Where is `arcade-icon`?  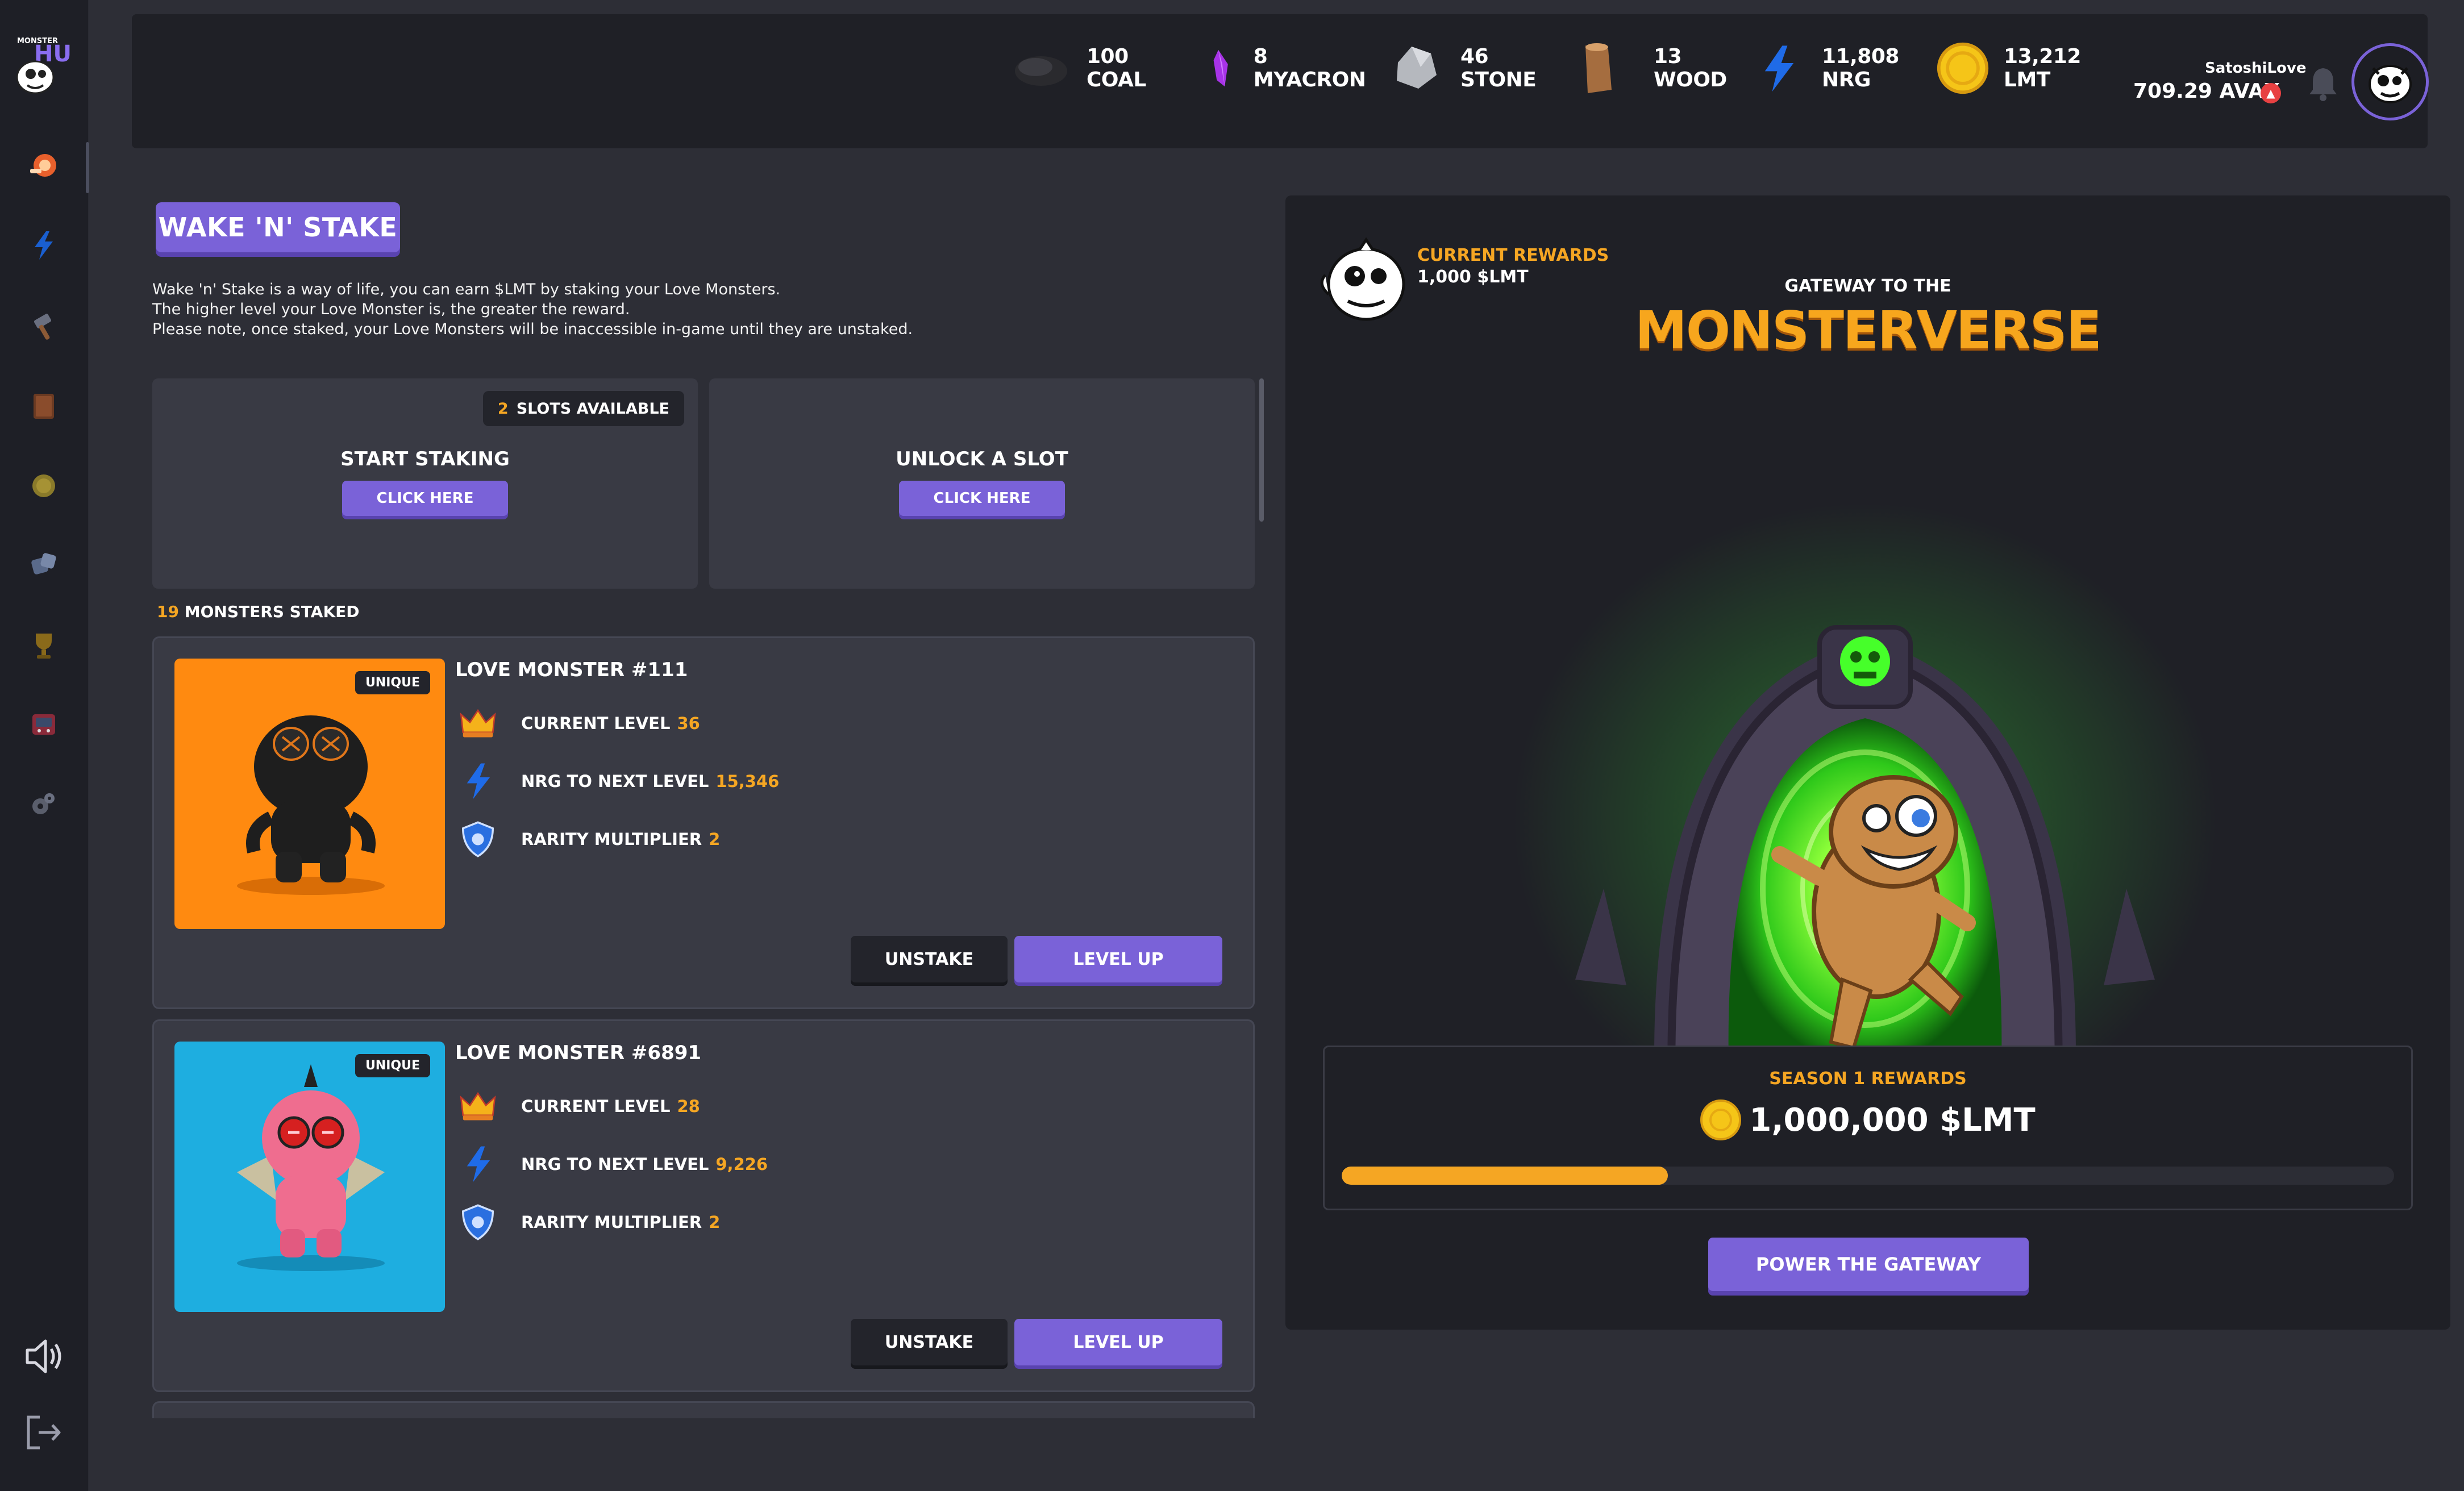 arcade-icon is located at coordinates (44, 725).